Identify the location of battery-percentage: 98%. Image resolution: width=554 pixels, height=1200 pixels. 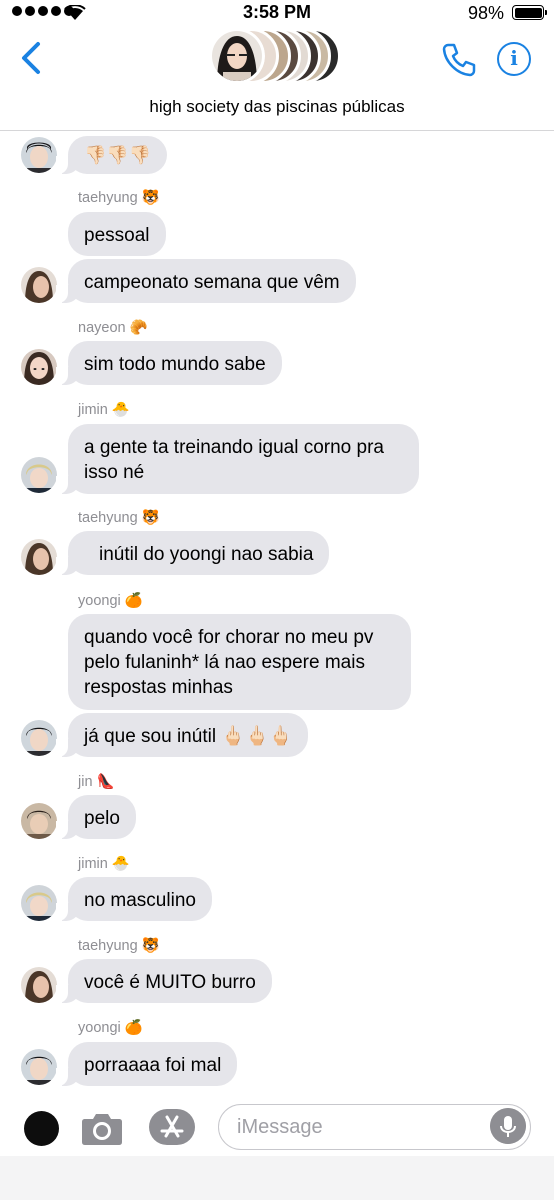
(485, 13).